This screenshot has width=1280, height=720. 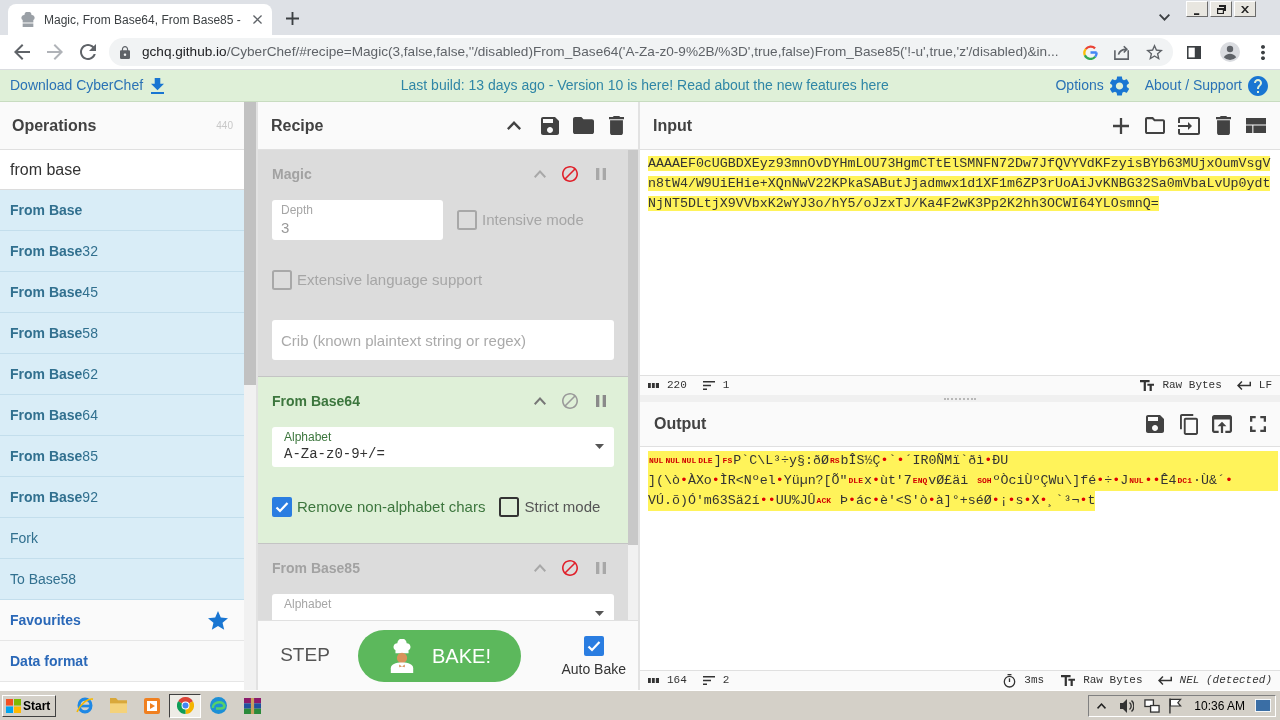 What do you see at coordinates (1079, 85) in the screenshot?
I see `options-link: Options` at bounding box center [1079, 85].